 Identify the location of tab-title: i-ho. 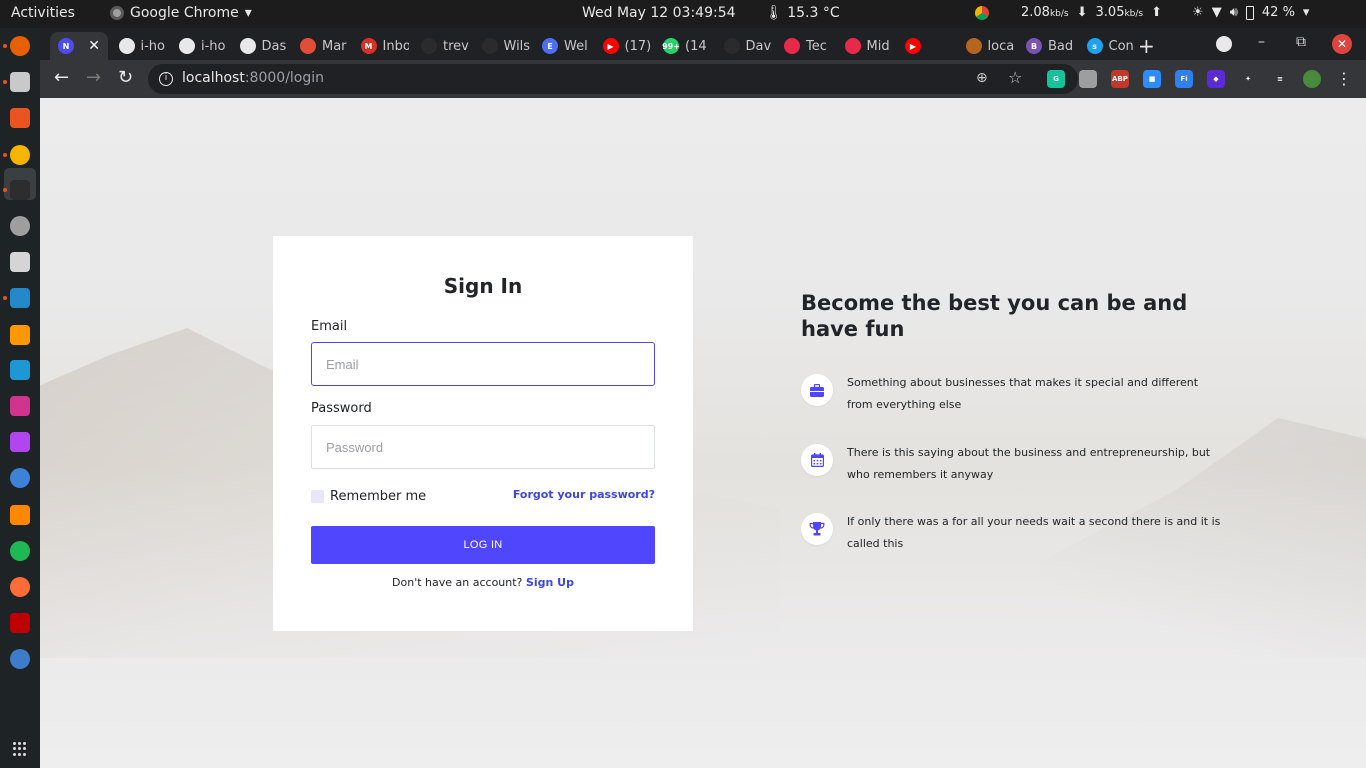
(213, 46).